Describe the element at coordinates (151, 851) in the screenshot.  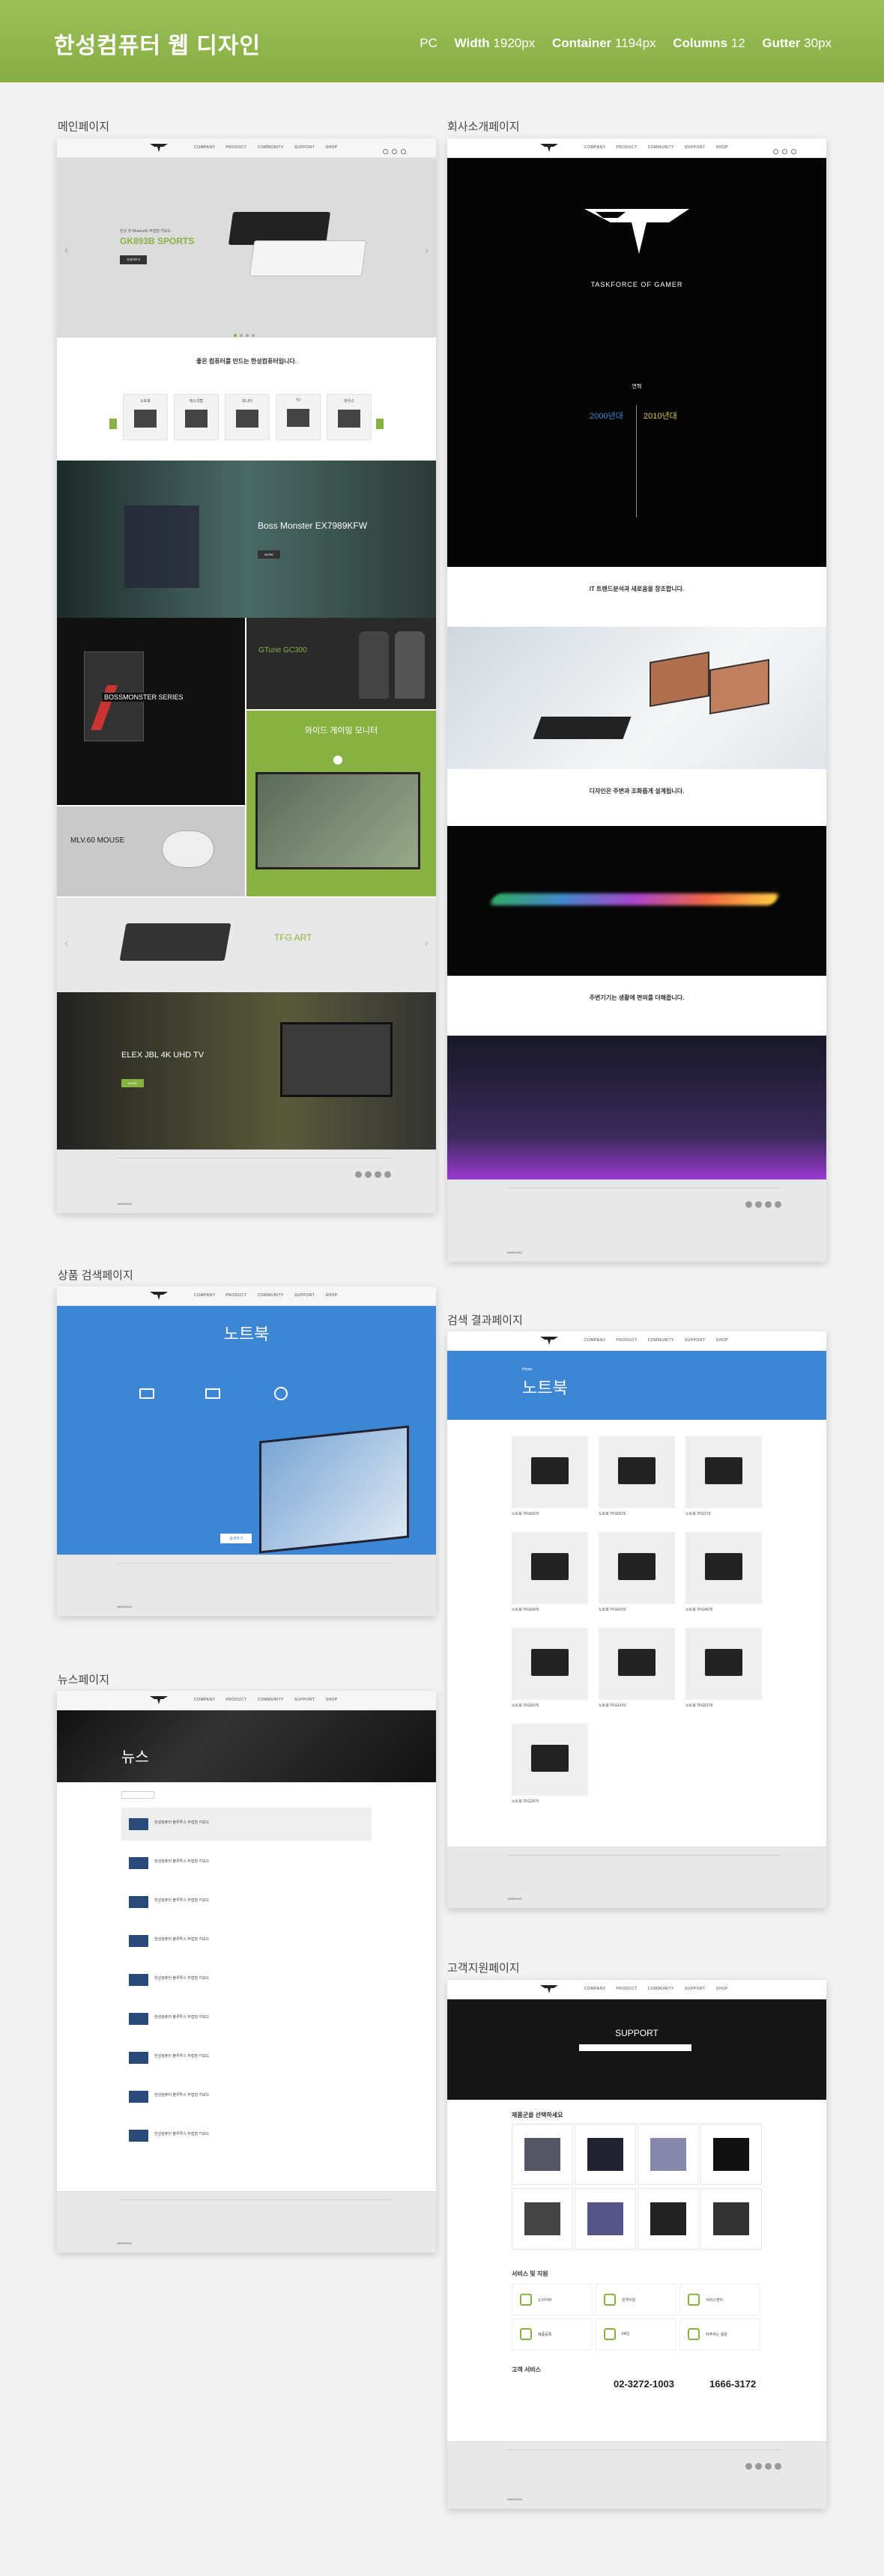
I see `mouse-tile: MLV.60 MOUSE` at that location.